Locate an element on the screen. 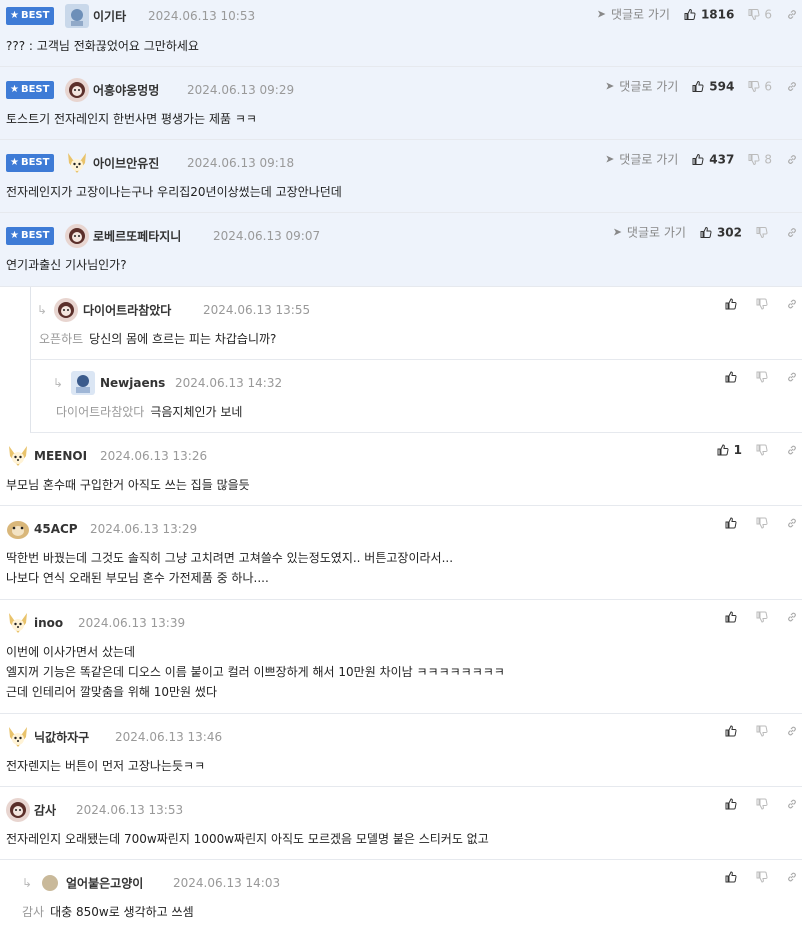 Image resolution: width=802 pixels, height=933 pixels. upvote-button: 594 is located at coordinates (713, 86).